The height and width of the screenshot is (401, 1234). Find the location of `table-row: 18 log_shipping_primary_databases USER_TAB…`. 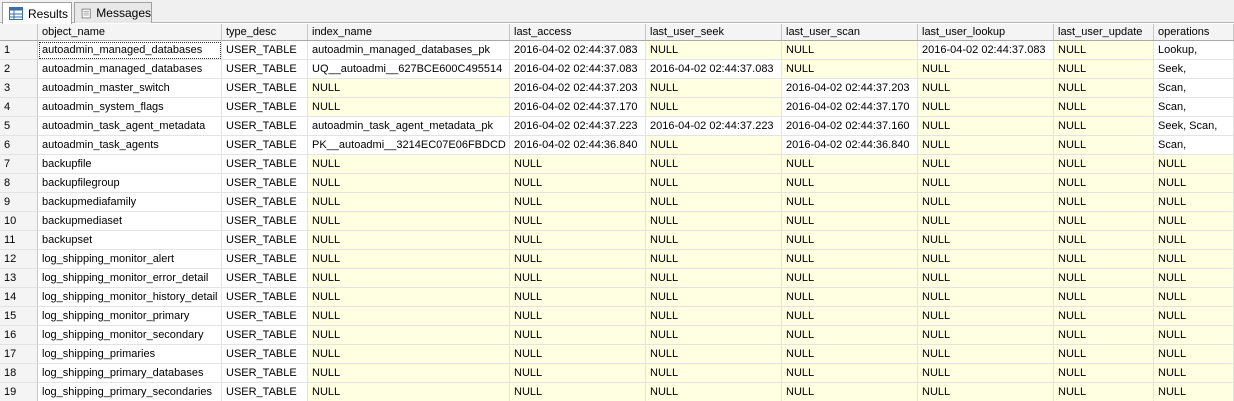

table-row: 18 log_shipping_primary_databases USER_TAB… is located at coordinates (617, 373).